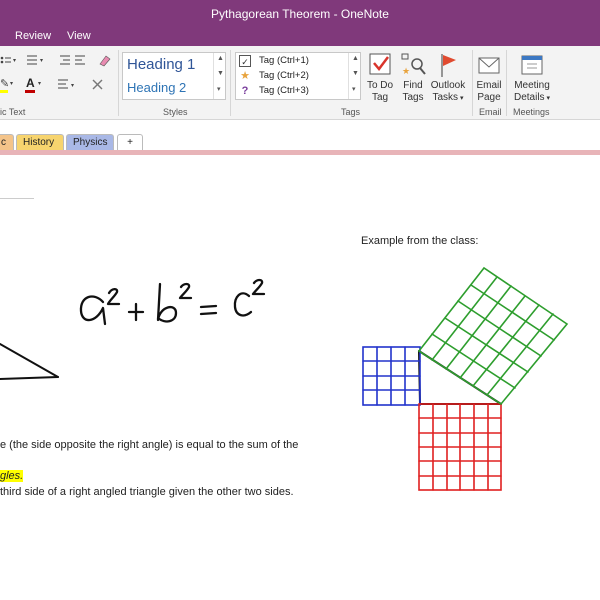  I want to click on ink-square-red, so click(460, 447).